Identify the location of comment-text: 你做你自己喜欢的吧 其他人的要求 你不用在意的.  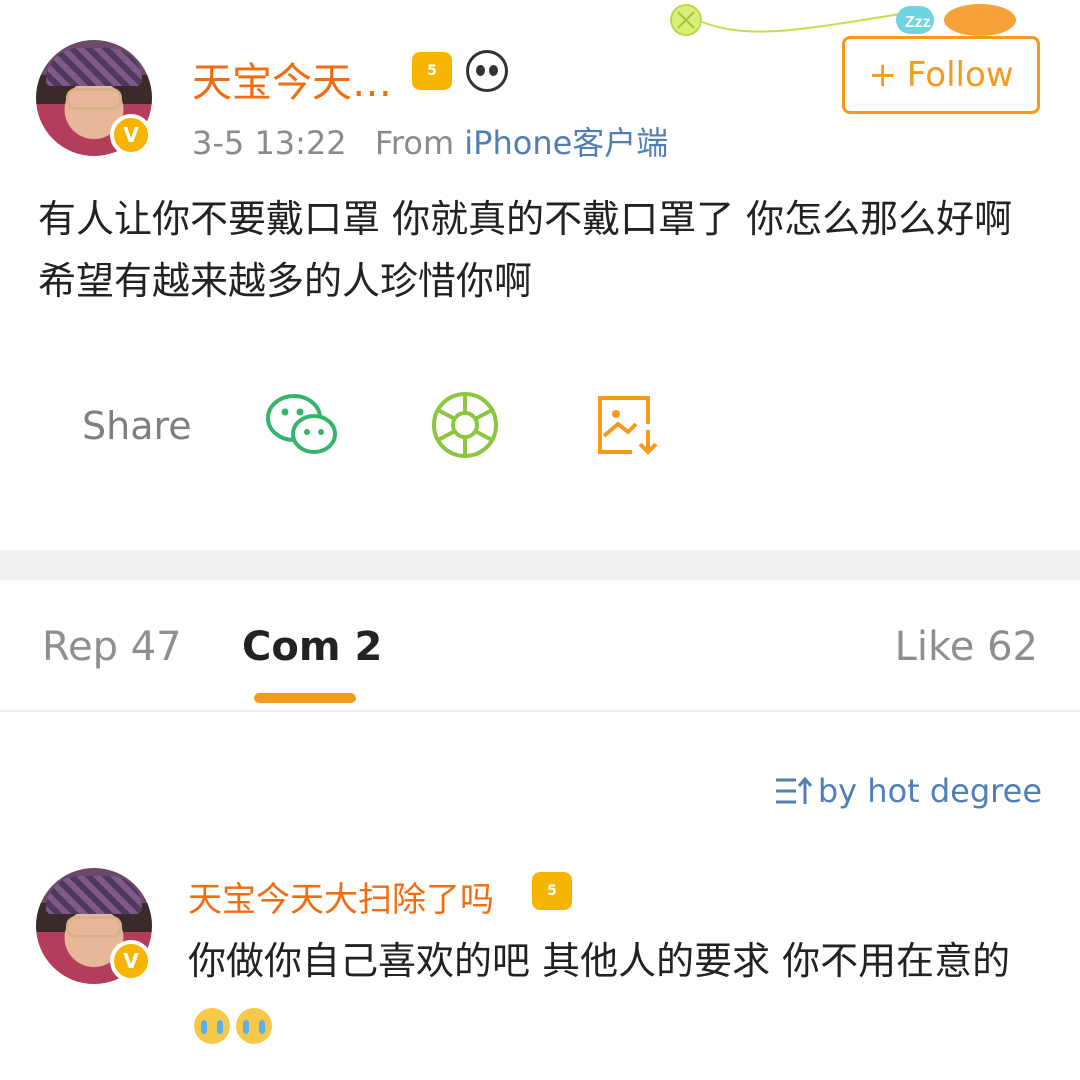
(618, 992).